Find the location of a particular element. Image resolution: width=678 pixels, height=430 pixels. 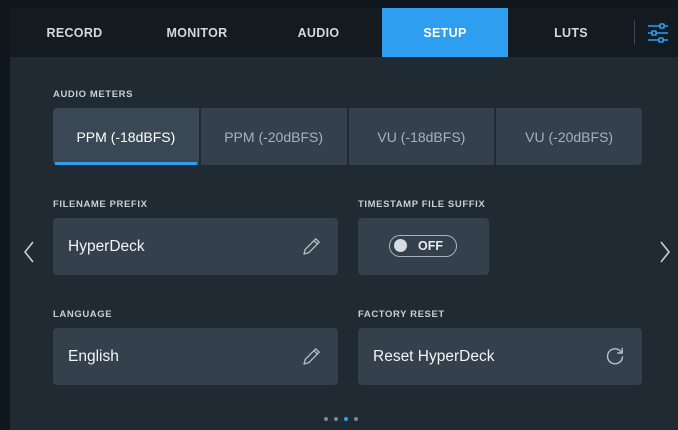

tab-label: LUTS is located at coordinates (571, 32).